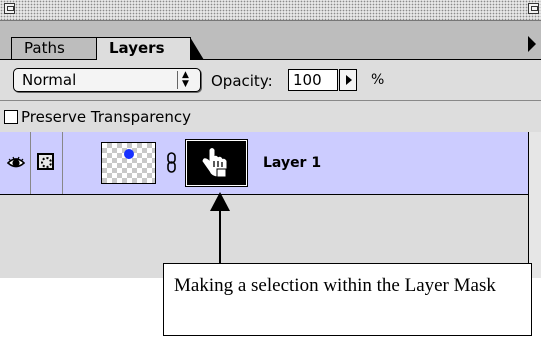 This screenshot has height=337, width=541. What do you see at coordinates (137, 48) in the screenshot?
I see `tab-layers-label: Layers` at bounding box center [137, 48].